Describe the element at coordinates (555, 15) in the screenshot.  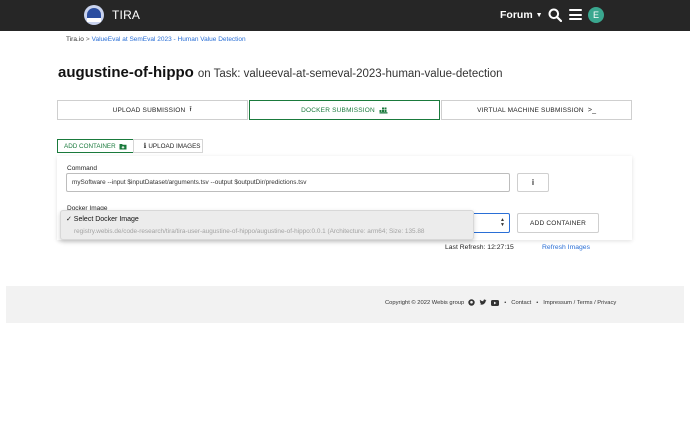
I see `search-icon` at that location.